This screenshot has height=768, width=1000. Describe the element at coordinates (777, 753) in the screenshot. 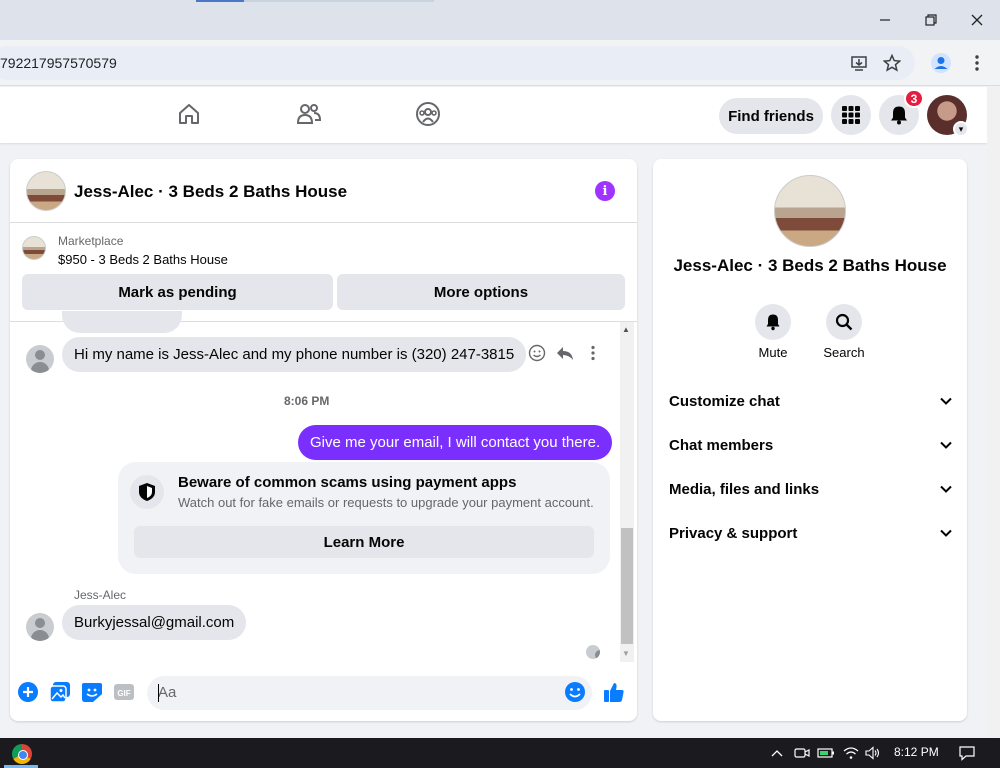

I see `chevron-up-icon` at that location.